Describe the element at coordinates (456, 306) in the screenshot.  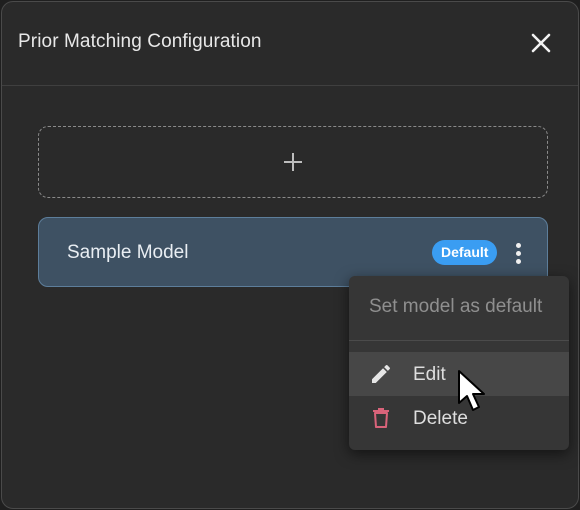
I see `set-default-menu-item: Set model as default` at that location.